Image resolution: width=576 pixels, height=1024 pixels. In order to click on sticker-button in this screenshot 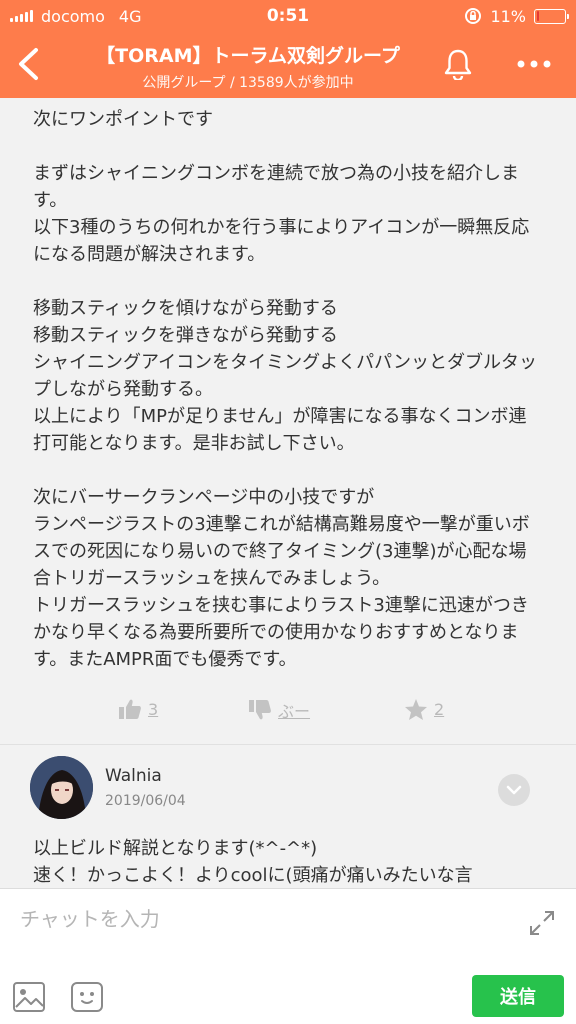, I will do `click(87, 997)`.